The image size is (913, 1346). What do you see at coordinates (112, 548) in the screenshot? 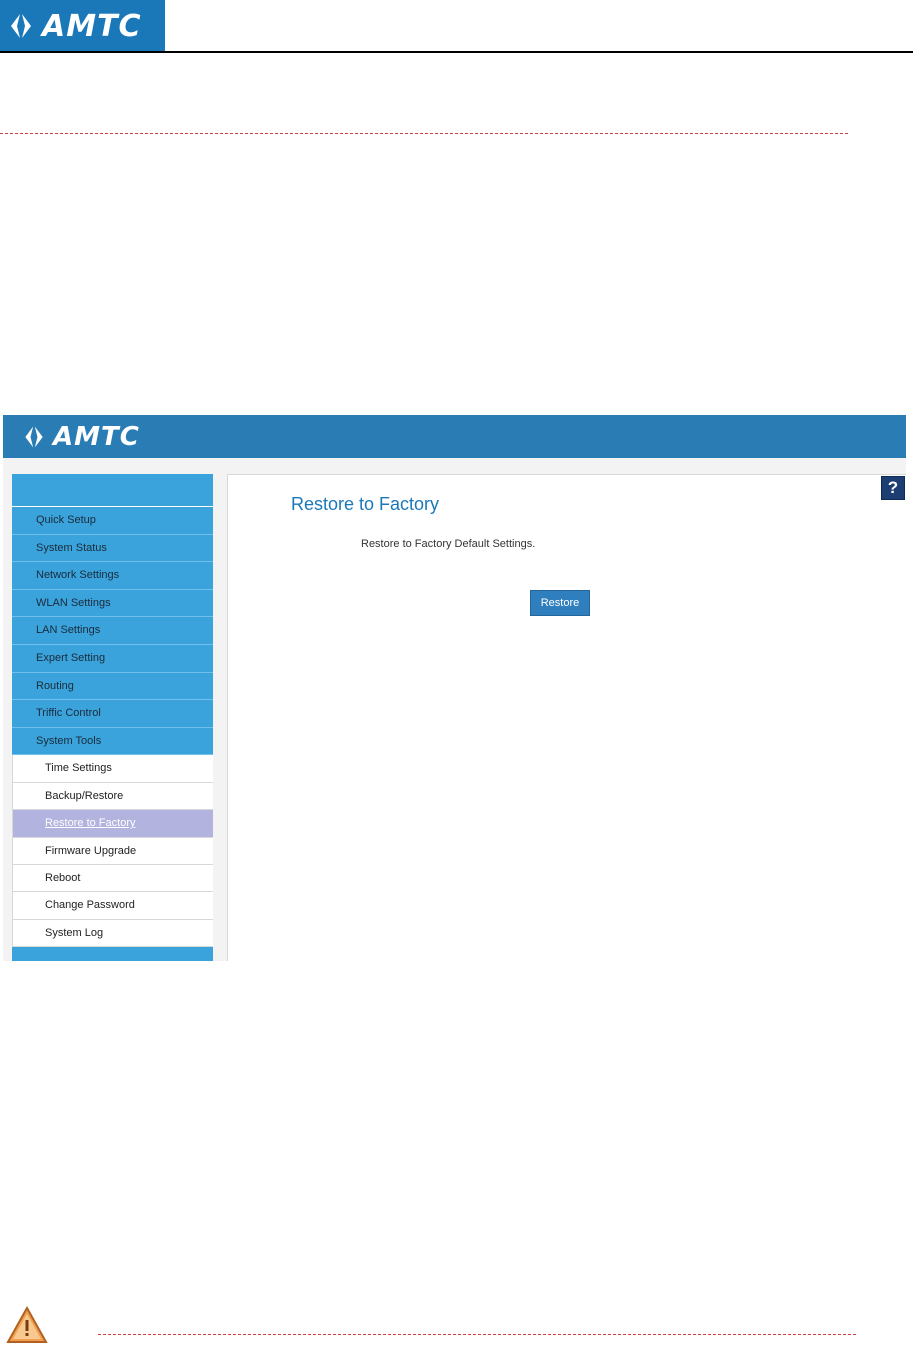
I see `sidebar-item-system-status: System Status` at bounding box center [112, 548].